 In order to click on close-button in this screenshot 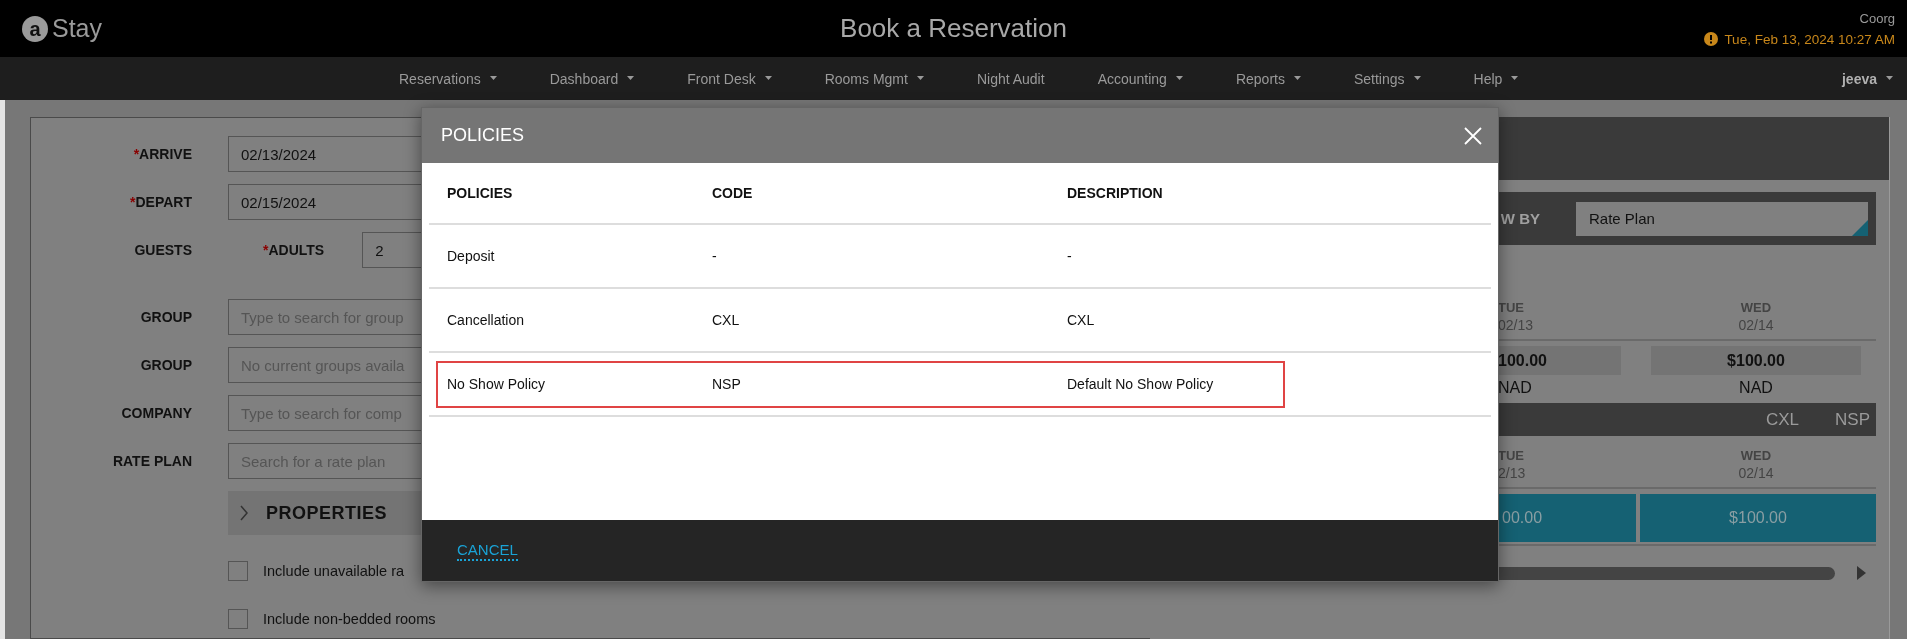, I will do `click(1473, 135)`.